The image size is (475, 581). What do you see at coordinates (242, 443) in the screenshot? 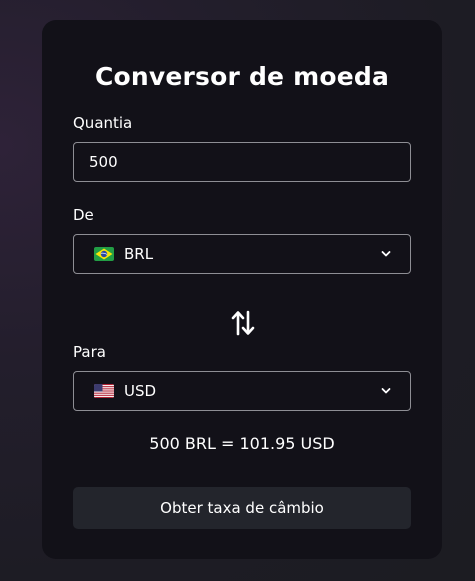
I see `conversion-result: 500 BRL = 101.95 USD` at bounding box center [242, 443].